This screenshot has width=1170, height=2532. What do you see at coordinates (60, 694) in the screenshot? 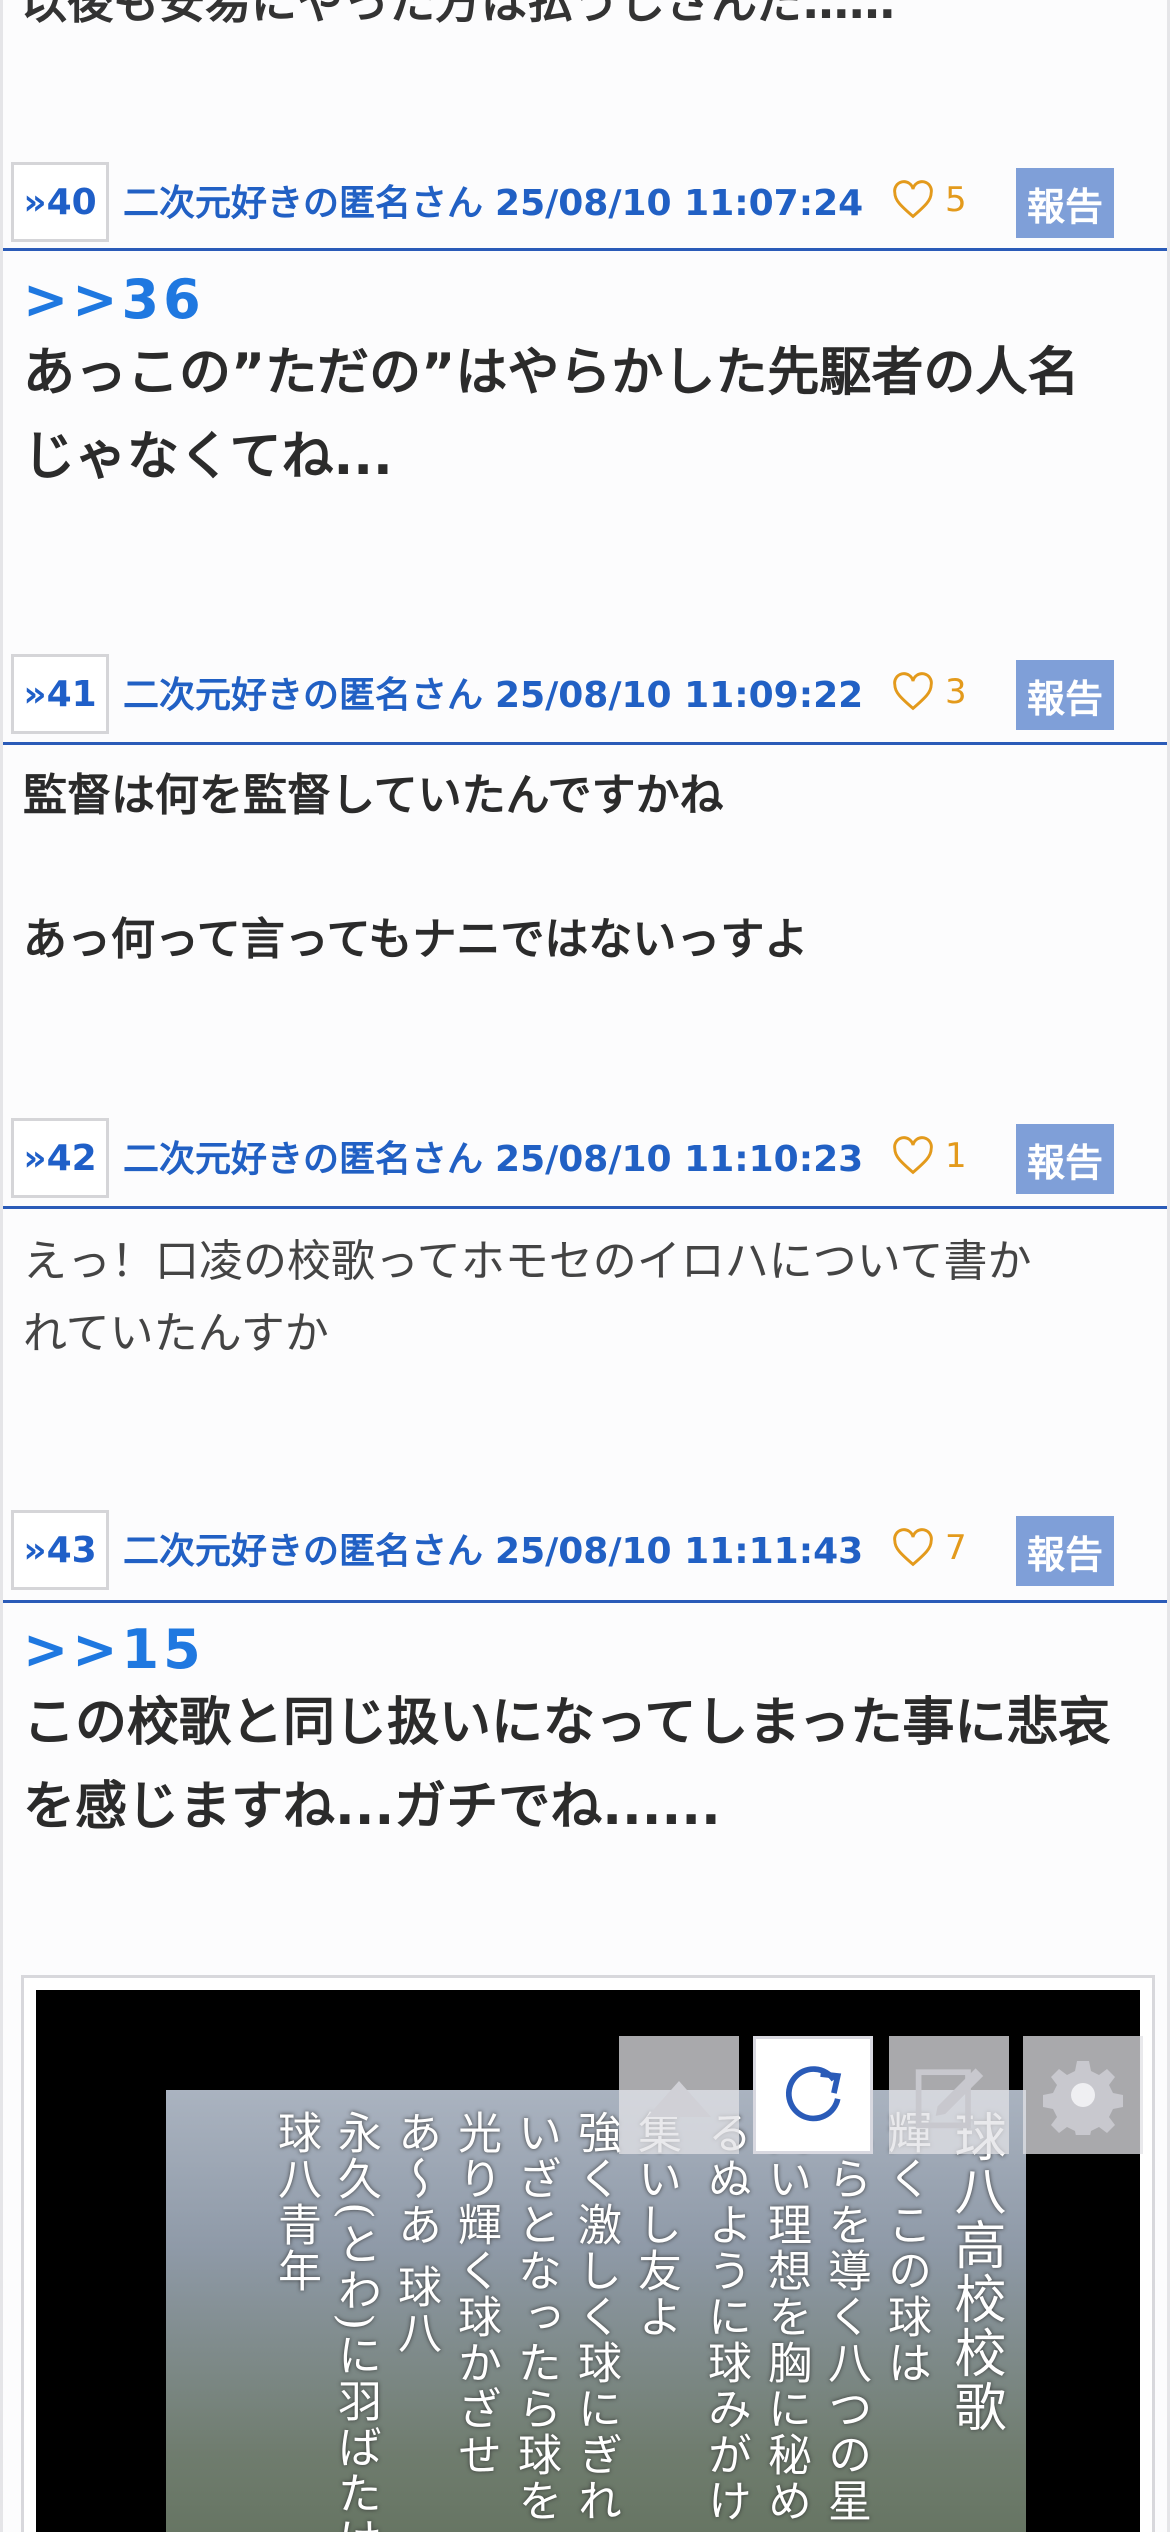
I see `post-number-link: »41` at bounding box center [60, 694].